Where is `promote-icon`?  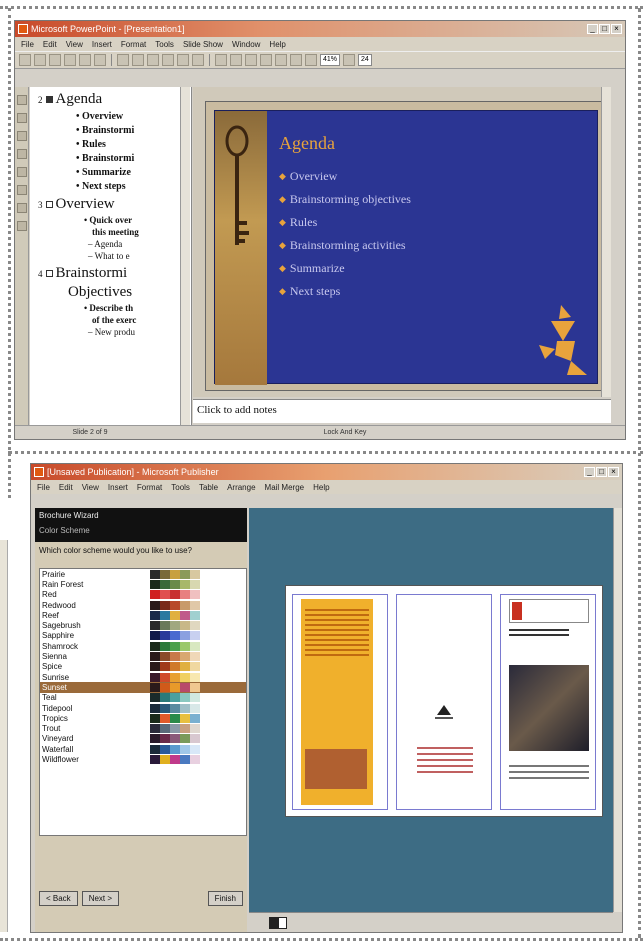 promote-icon is located at coordinates (22, 100).